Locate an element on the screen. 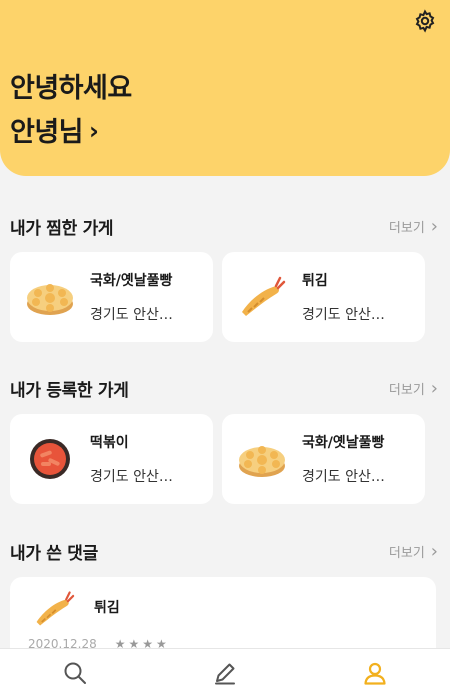 The width and height of the screenshot is (450, 697). tteokbokki-icon is located at coordinates (50, 459).